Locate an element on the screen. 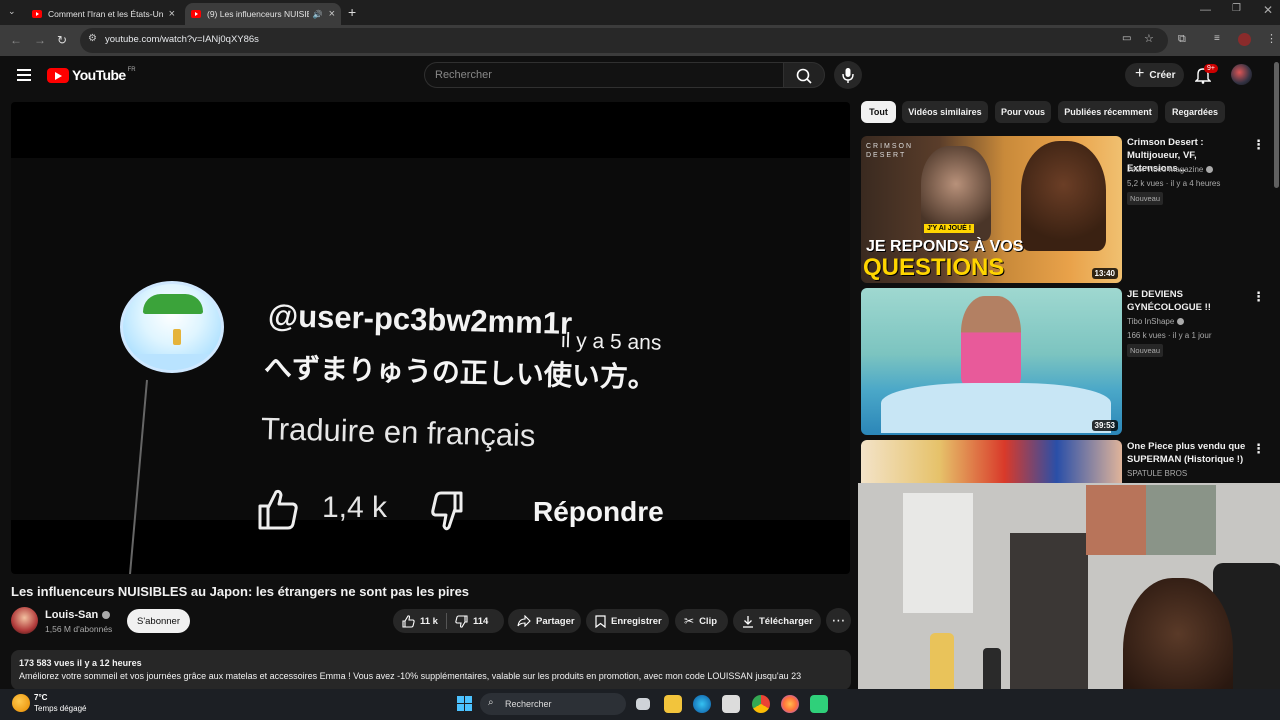  back-icon: ← is located at coordinates (16, 40).